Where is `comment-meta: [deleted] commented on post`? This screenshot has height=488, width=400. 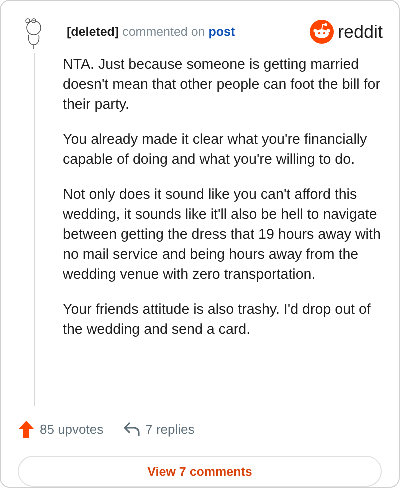
comment-meta: [deleted] commented on post is located at coordinates (151, 32).